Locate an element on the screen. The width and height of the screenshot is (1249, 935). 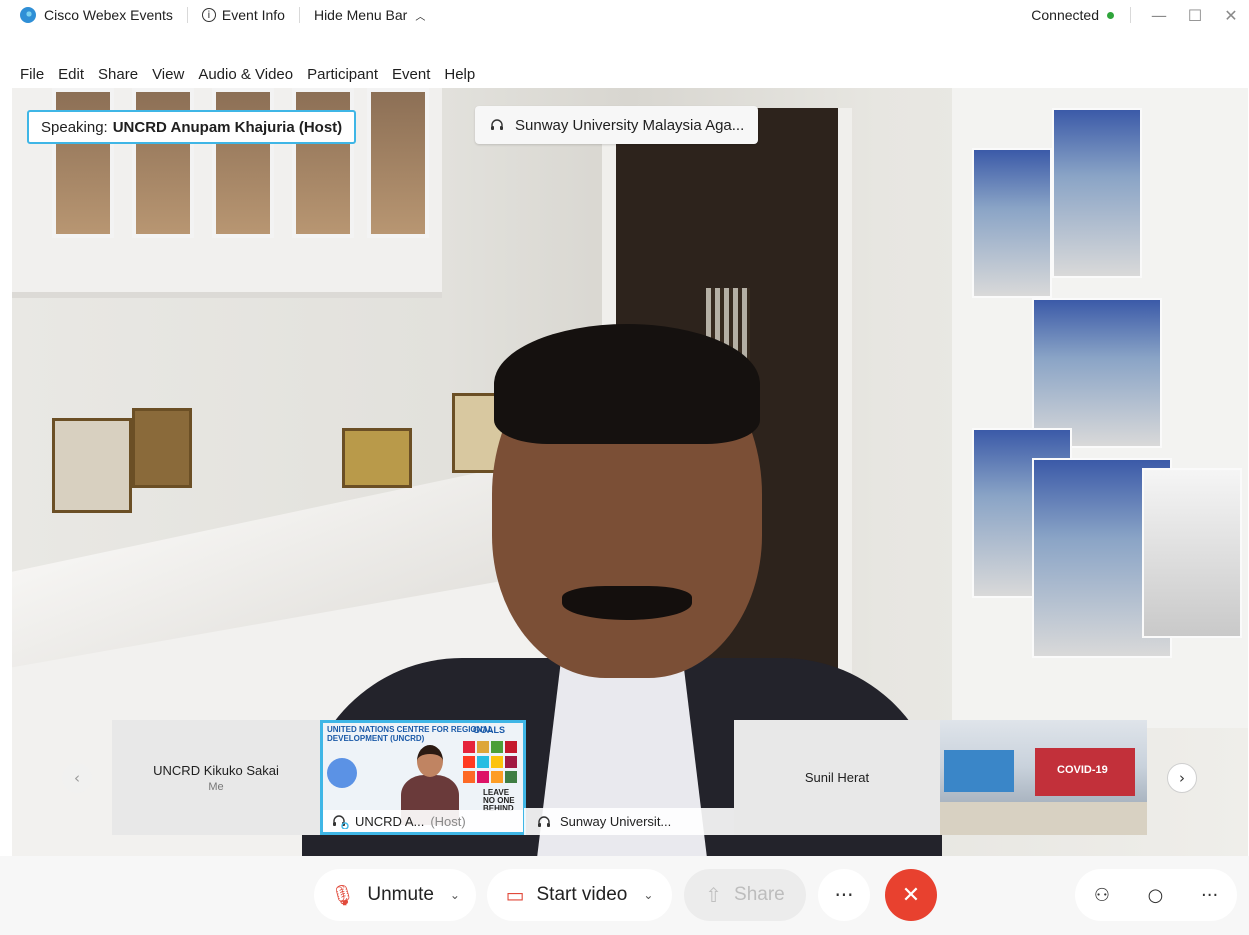
participants-icon: ⚇ is located at coordinates (1102, 895).